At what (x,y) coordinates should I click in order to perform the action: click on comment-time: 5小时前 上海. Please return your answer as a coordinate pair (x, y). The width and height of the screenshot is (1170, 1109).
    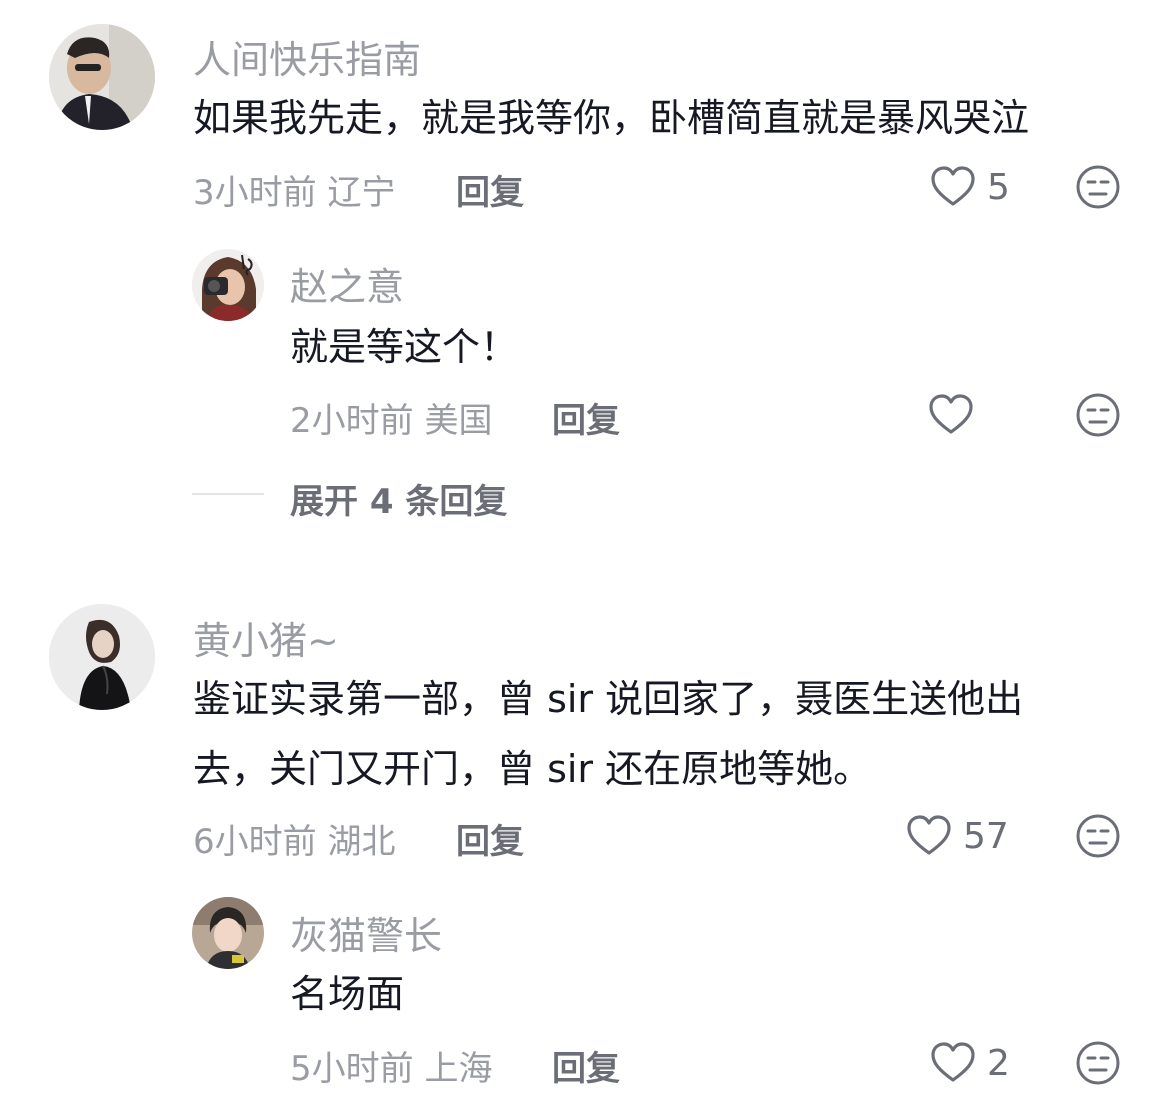
    Looking at the image, I should click on (391, 1065).